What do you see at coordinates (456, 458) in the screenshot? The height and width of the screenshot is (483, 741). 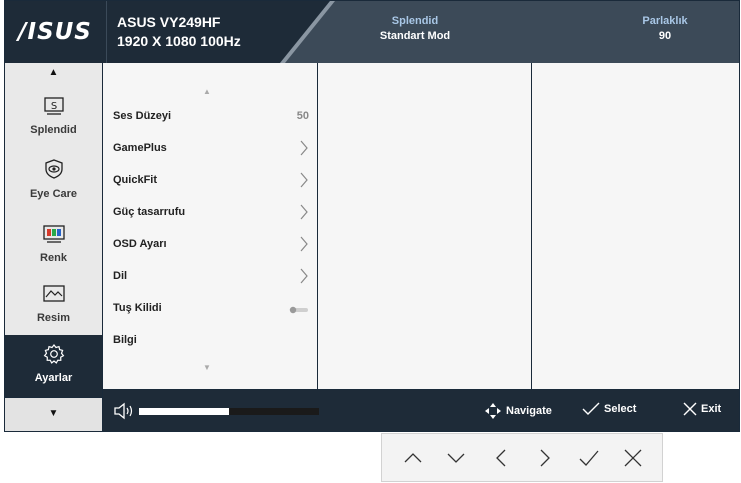 I see `down-chevron-icon` at bounding box center [456, 458].